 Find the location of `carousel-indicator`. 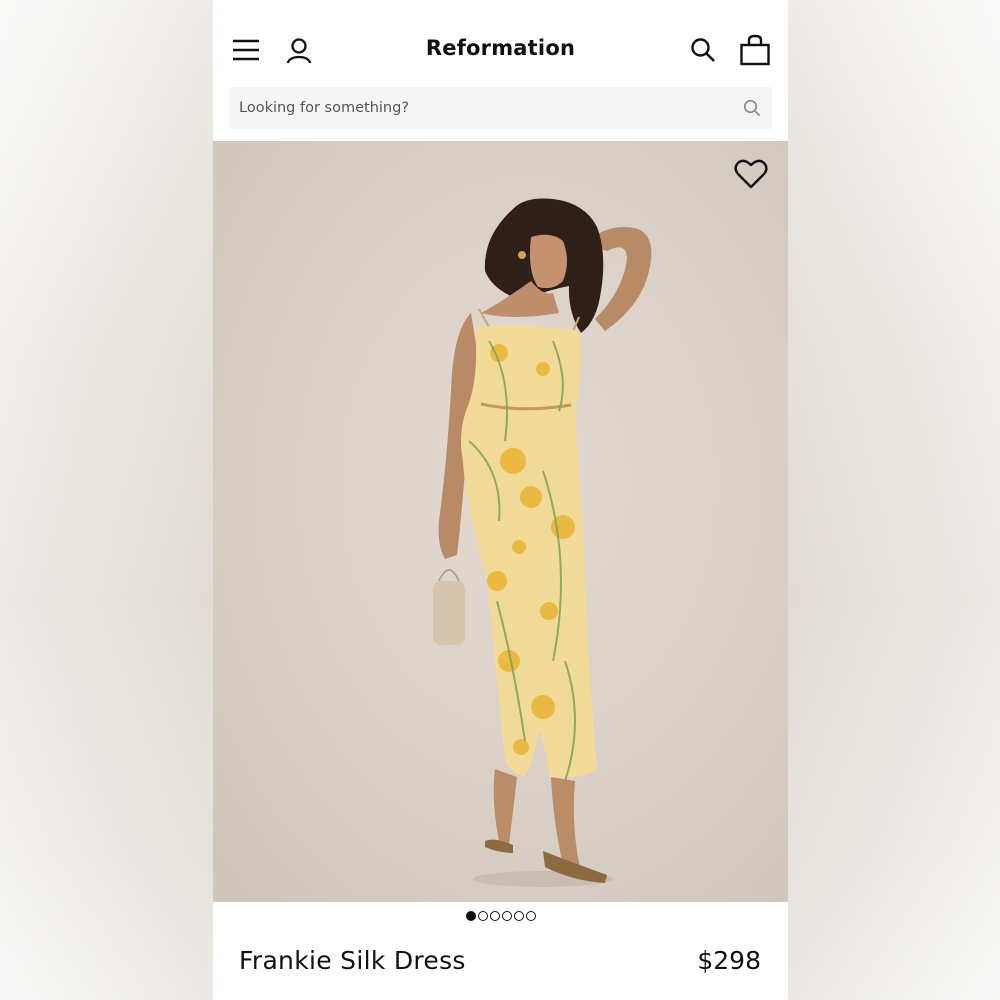

carousel-indicator is located at coordinates (500, 916).